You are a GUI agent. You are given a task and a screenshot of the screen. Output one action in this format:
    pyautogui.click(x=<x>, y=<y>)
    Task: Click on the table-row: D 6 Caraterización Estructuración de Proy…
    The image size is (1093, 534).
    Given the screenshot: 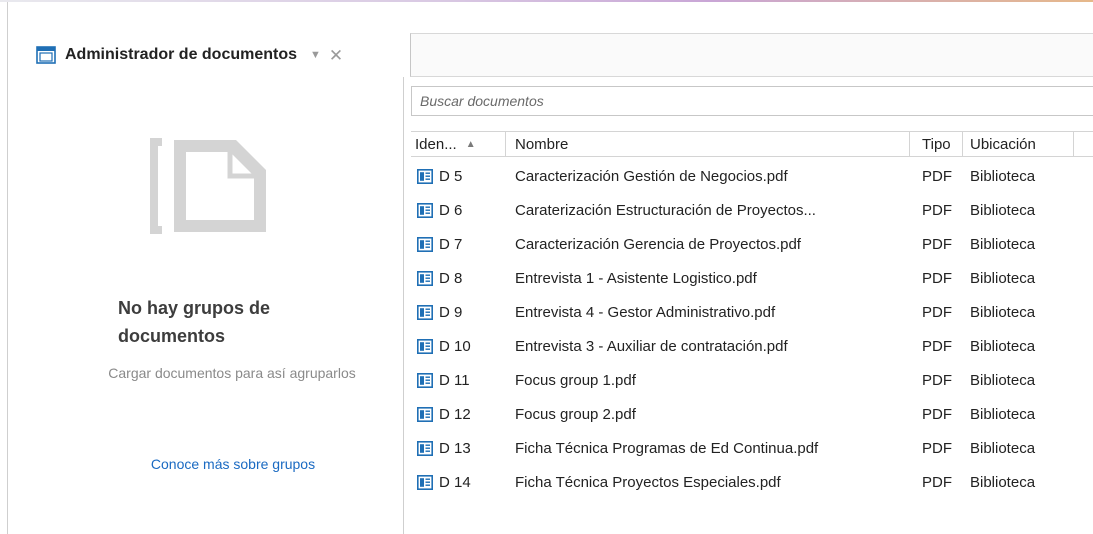 What is the action you would take?
    pyautogui.click(x=752, y=210)
    